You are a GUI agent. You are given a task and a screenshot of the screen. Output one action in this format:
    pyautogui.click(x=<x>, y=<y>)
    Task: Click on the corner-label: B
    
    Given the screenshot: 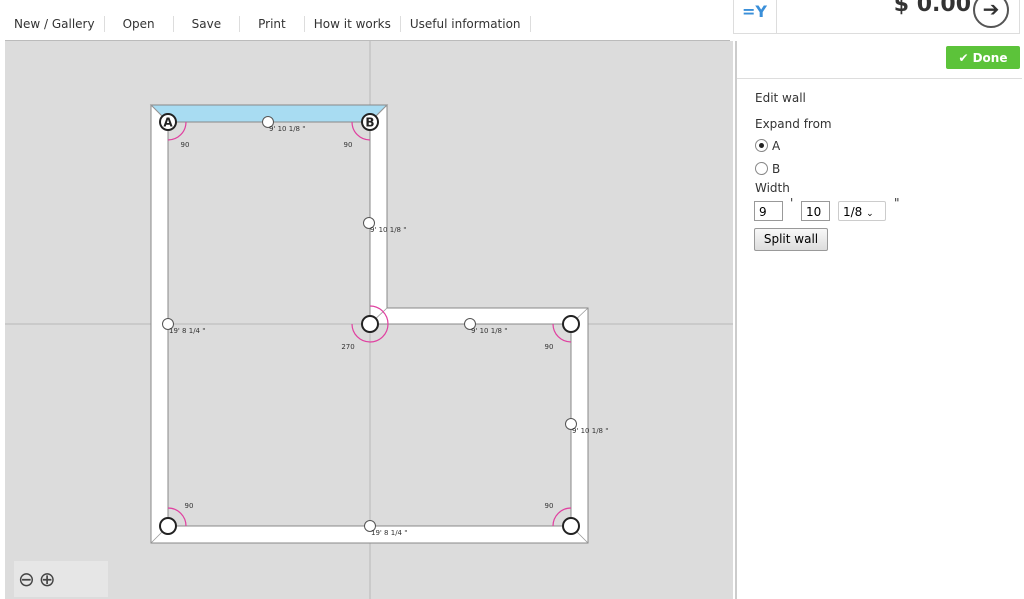 What is the action you would take?
    pyautogui.click(x=369, y=123)
    